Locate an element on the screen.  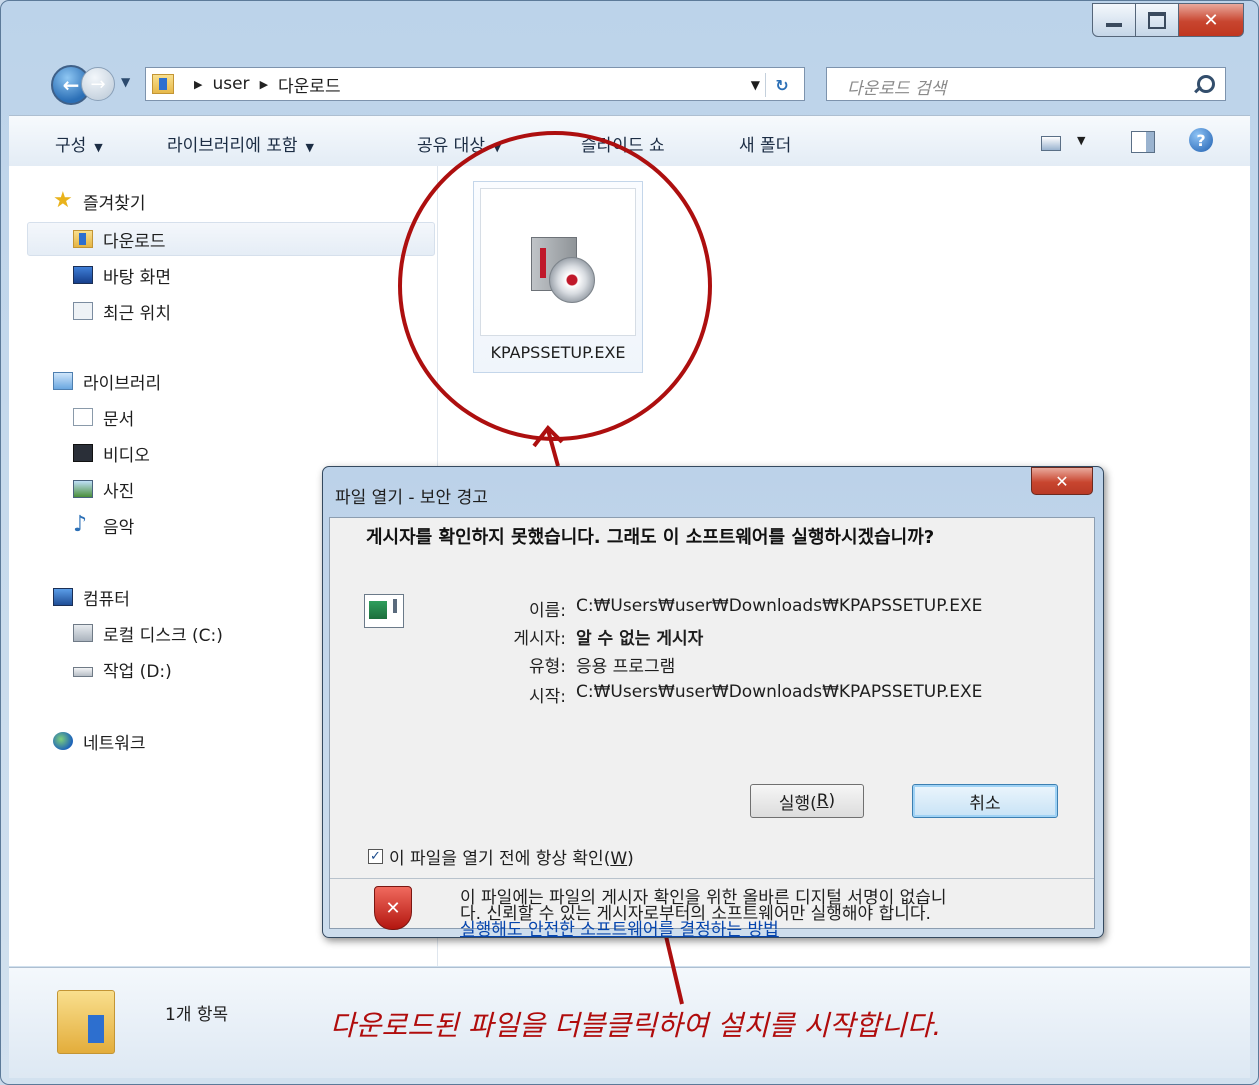
dialog-close-button: ✕ is located at coordinates (1062, 481).